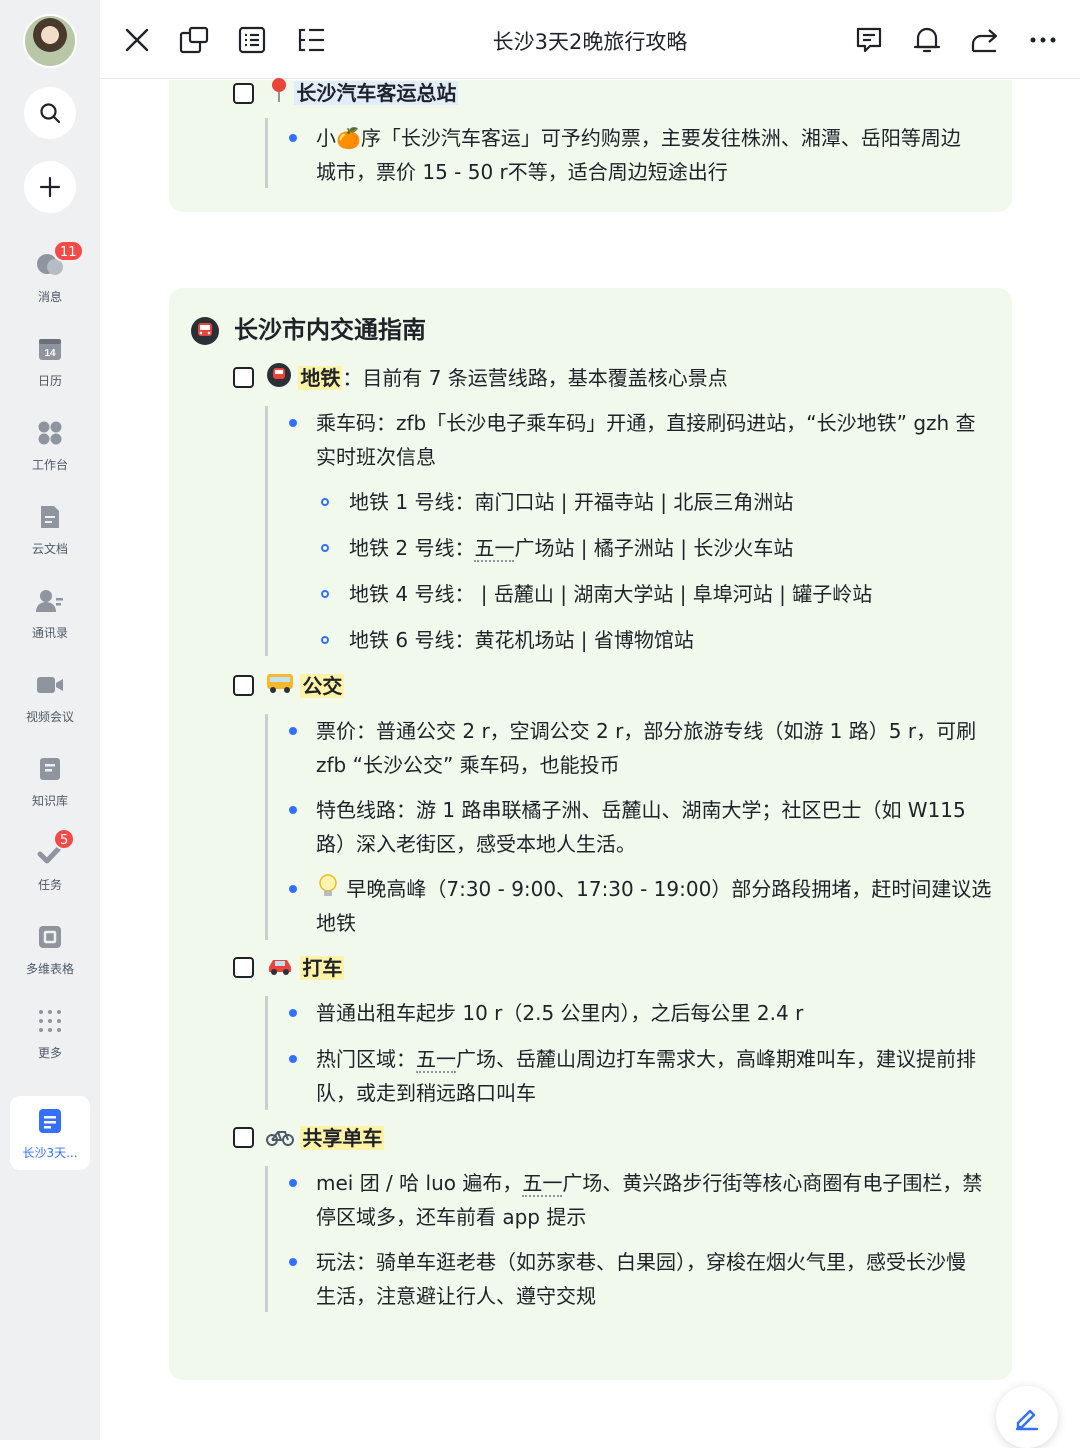 The height and width of the screenshot is (1448, 1080). Describe the element at coordinates (50, 769) in the screenshot. I see `book-icon` at that location.